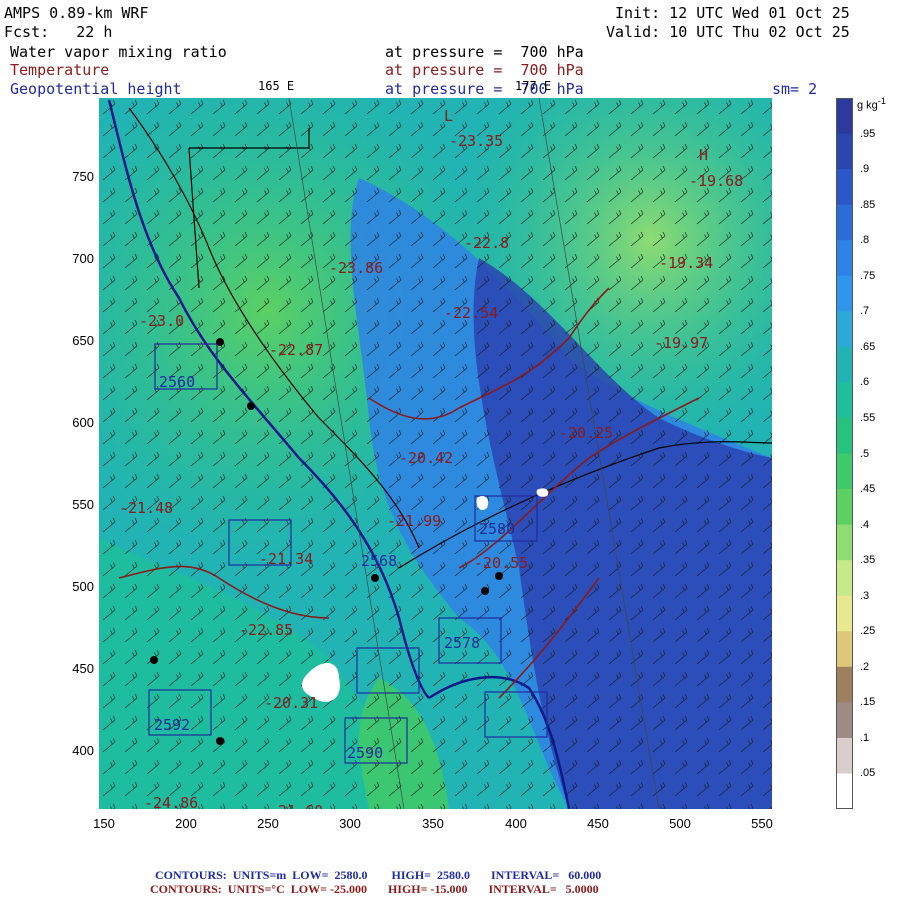 The image size is (900, 900). What do you see at coordinates (486, 243) in the screenshot?
I see `map-contour-label: -22.8` at bounding box center [486, 243].